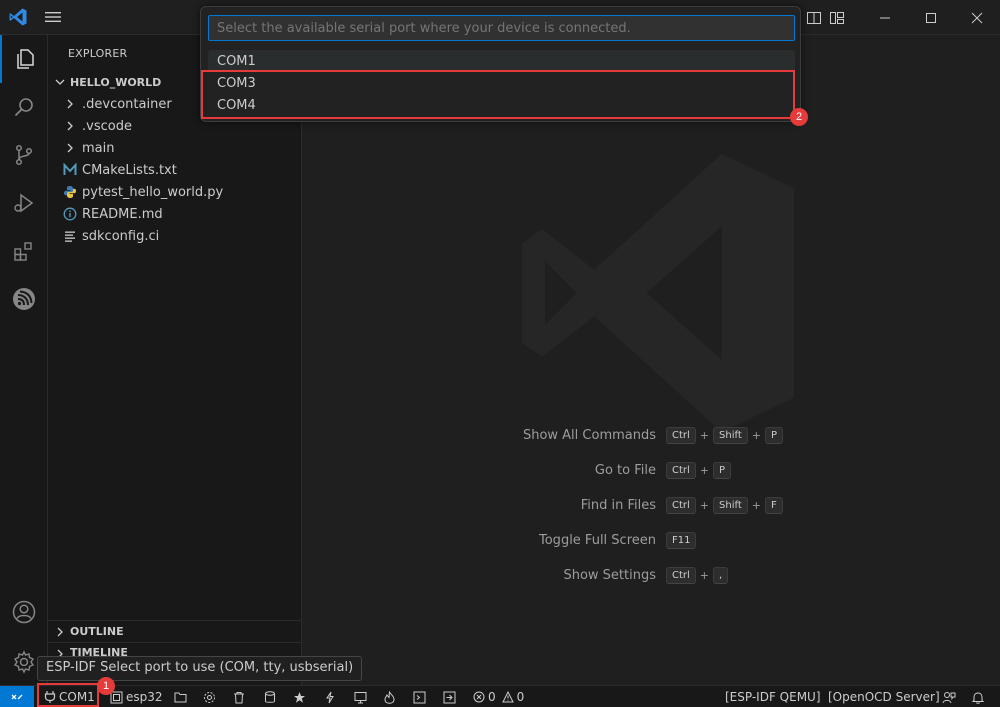 Image resolution: width=1000 pixels, height=707 pixels. What do you see at coordinates (609, 575) in the screenshot?
I see `shortcut-label: Show Settings` at bounding box center [609, 575].